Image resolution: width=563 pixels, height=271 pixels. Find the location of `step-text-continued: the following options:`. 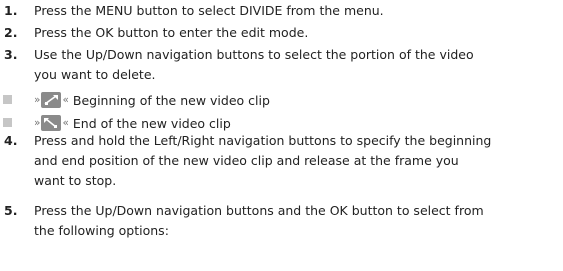

step-text-continued: the following options: is located at coordinates (101, 230).